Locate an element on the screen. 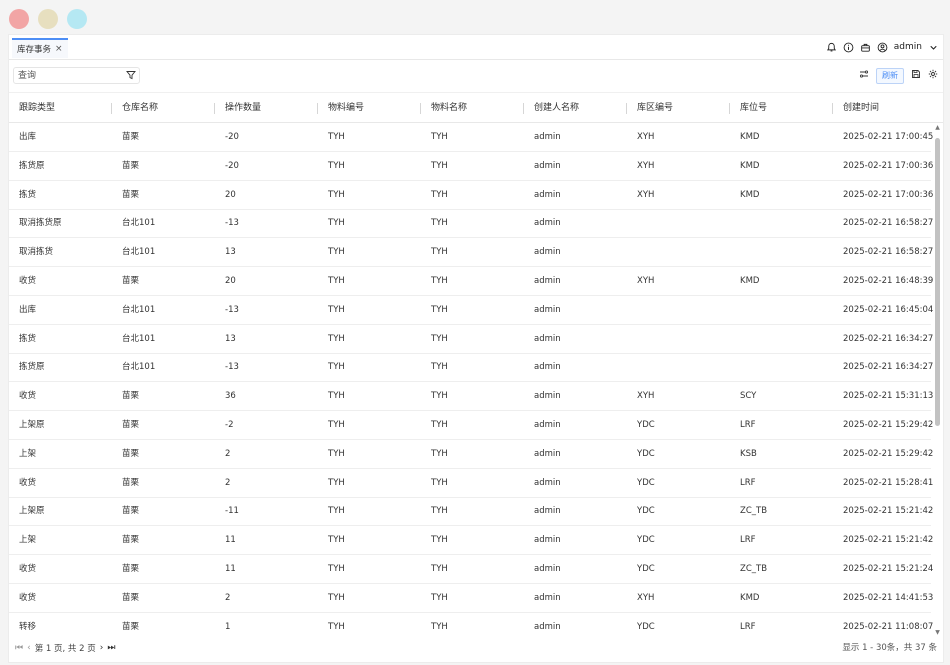  column-header: 操作数量 is located at coordinates (266, 108).